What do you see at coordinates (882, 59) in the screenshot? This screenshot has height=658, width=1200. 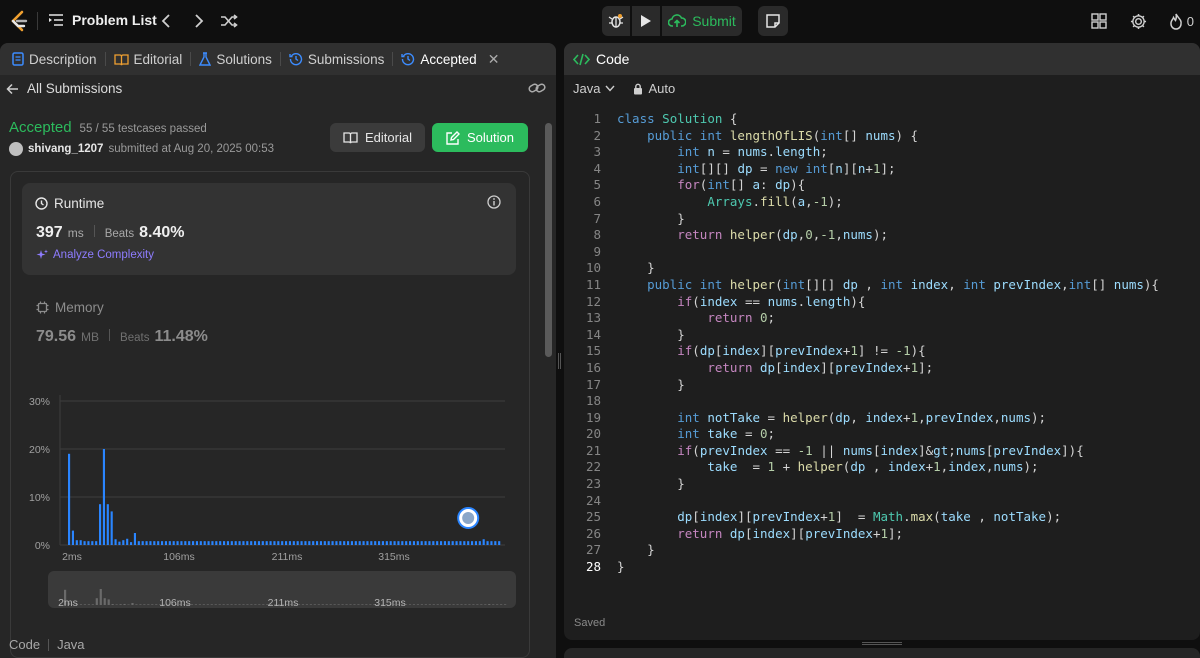 I see `tab-code: Code` at bounding box center [882, 59].